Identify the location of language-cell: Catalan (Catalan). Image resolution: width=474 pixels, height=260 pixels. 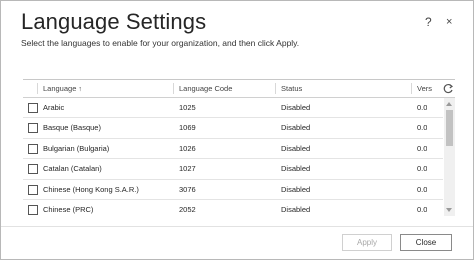
(72, 169).